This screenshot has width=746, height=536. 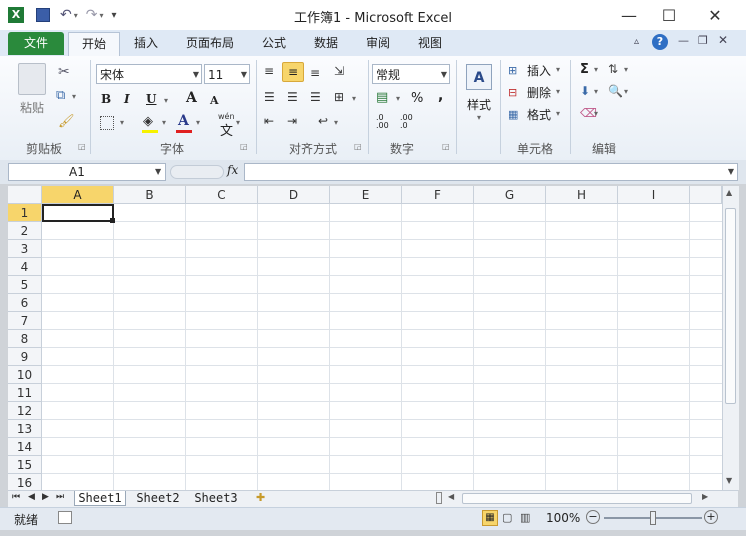 What do you see at coordinates (146, 43) in the screenshot?
I see `tab-insert: 插入` at bounding box center [146, 43].